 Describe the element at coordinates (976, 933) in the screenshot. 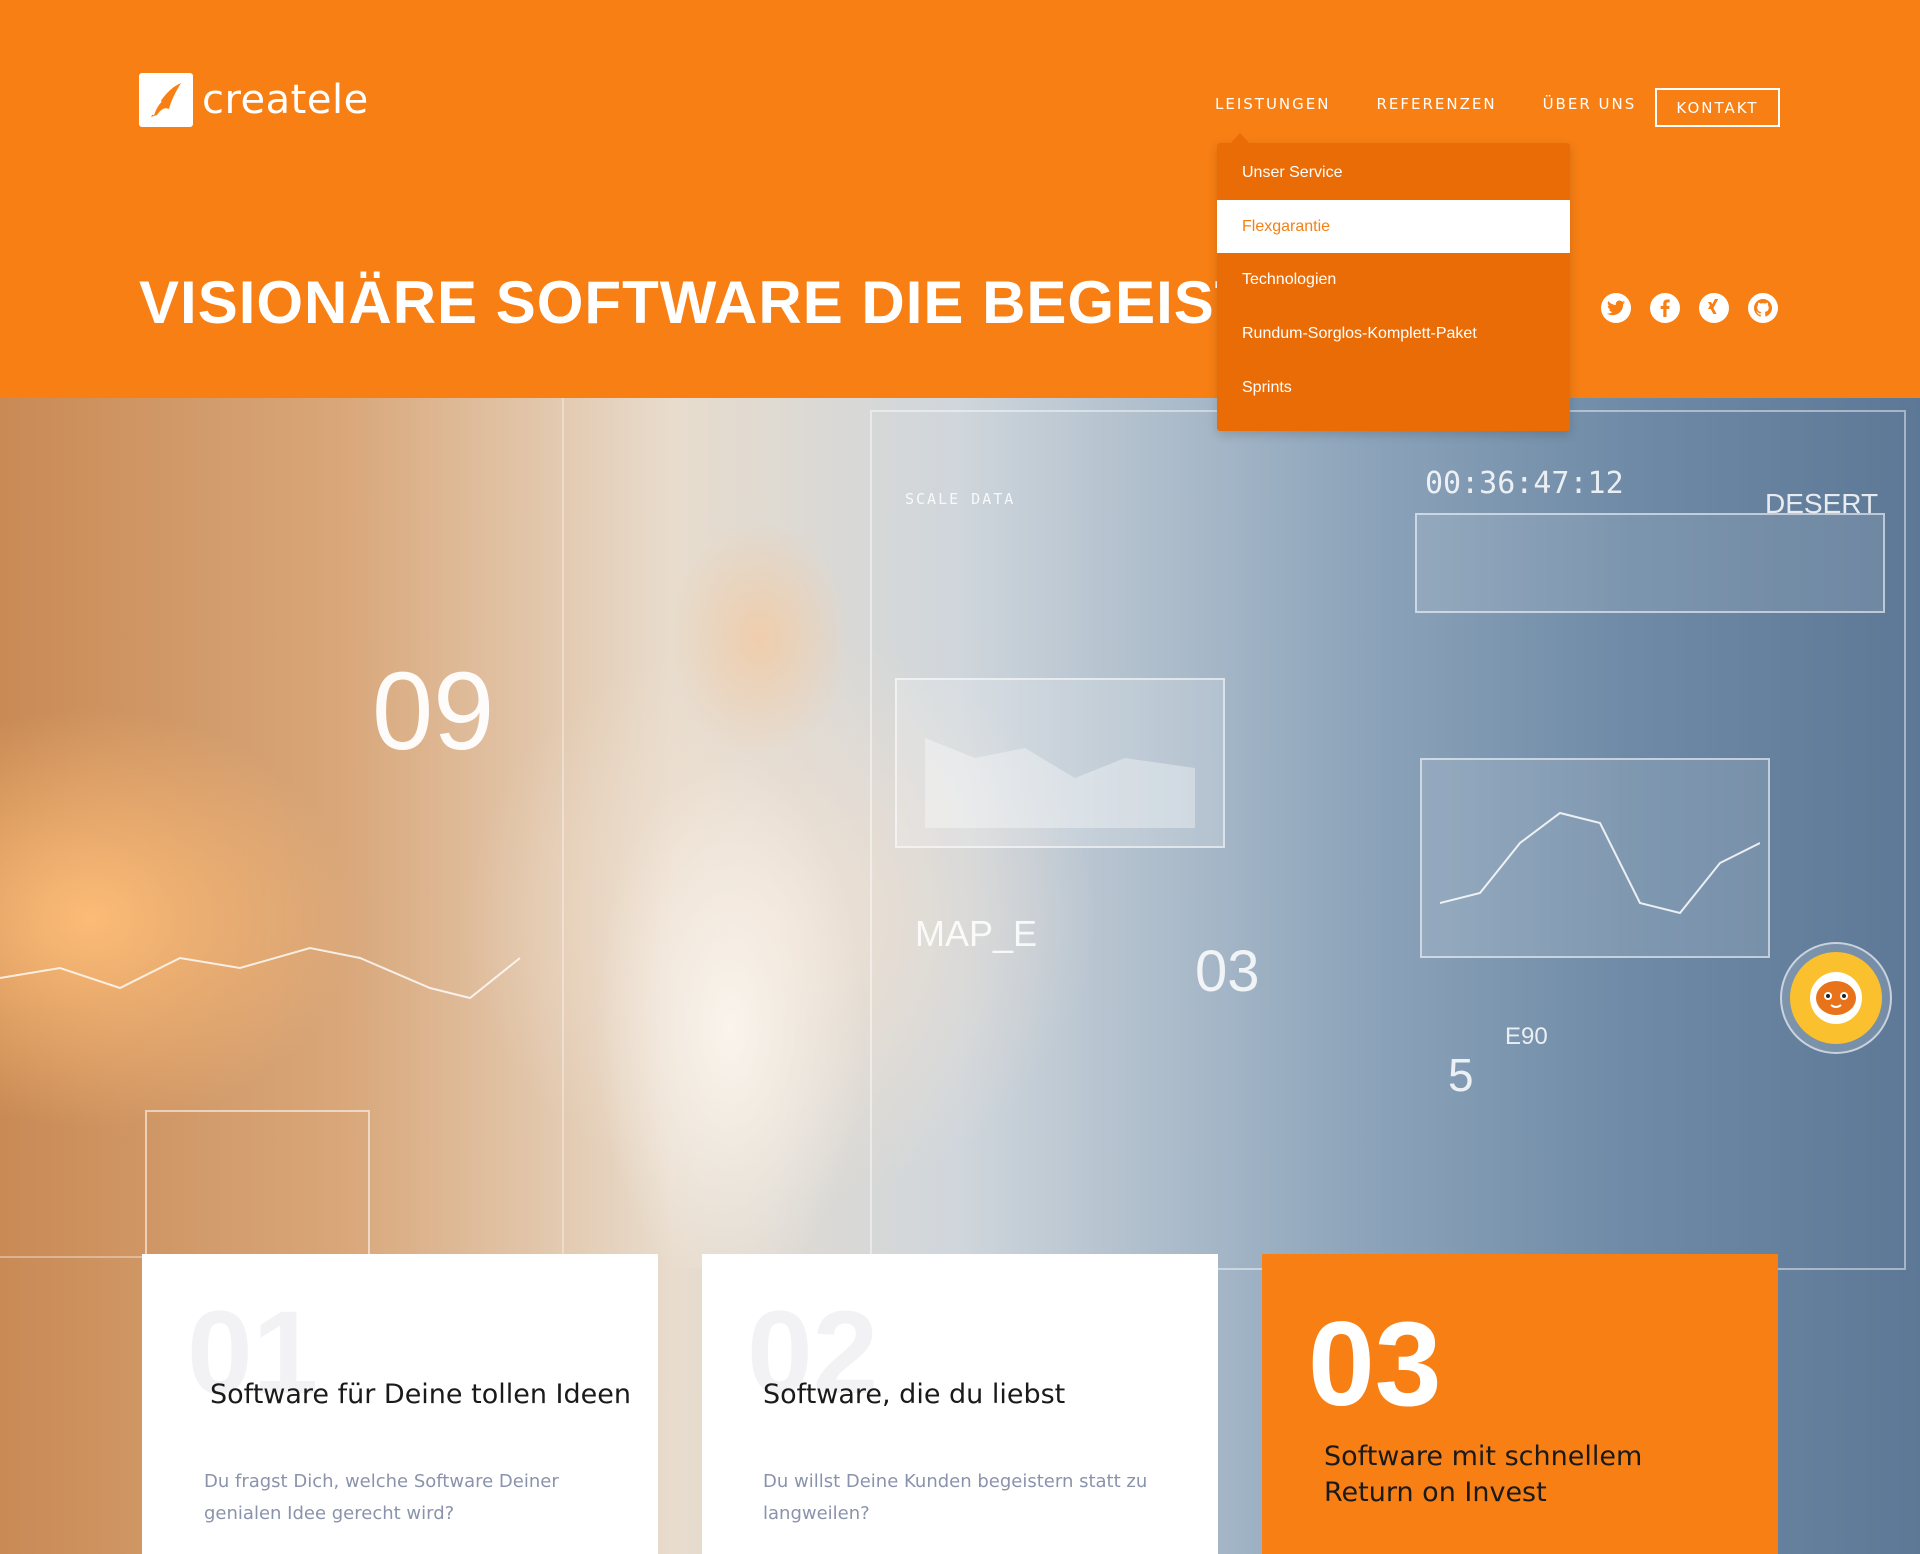

I see `hologram-map-label: MAP_E` at that location.